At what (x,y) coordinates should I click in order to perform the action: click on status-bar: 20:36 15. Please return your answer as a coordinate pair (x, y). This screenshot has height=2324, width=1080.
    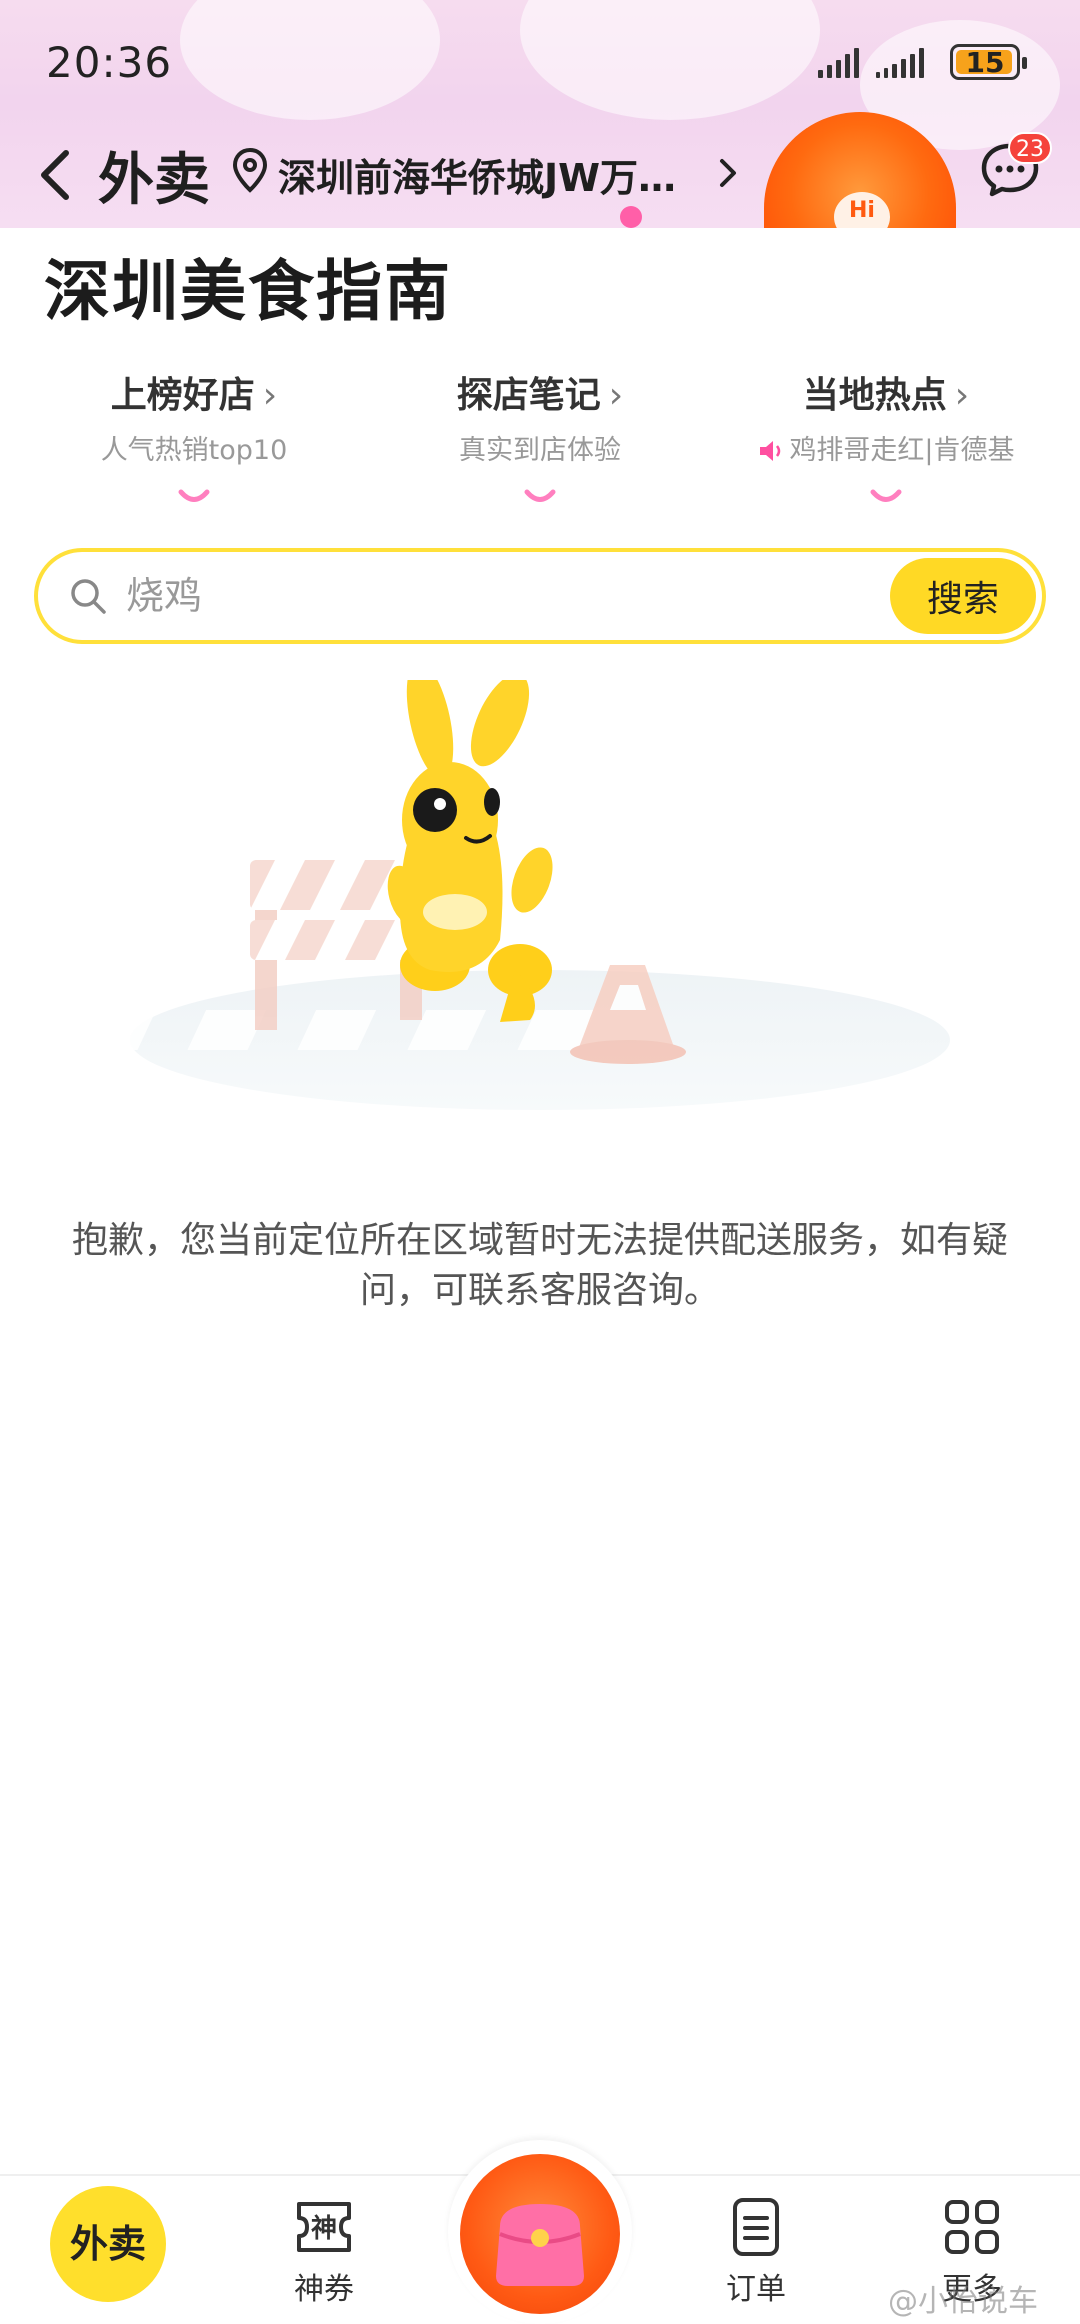
    Looking at the image, I should click on (540, 60).